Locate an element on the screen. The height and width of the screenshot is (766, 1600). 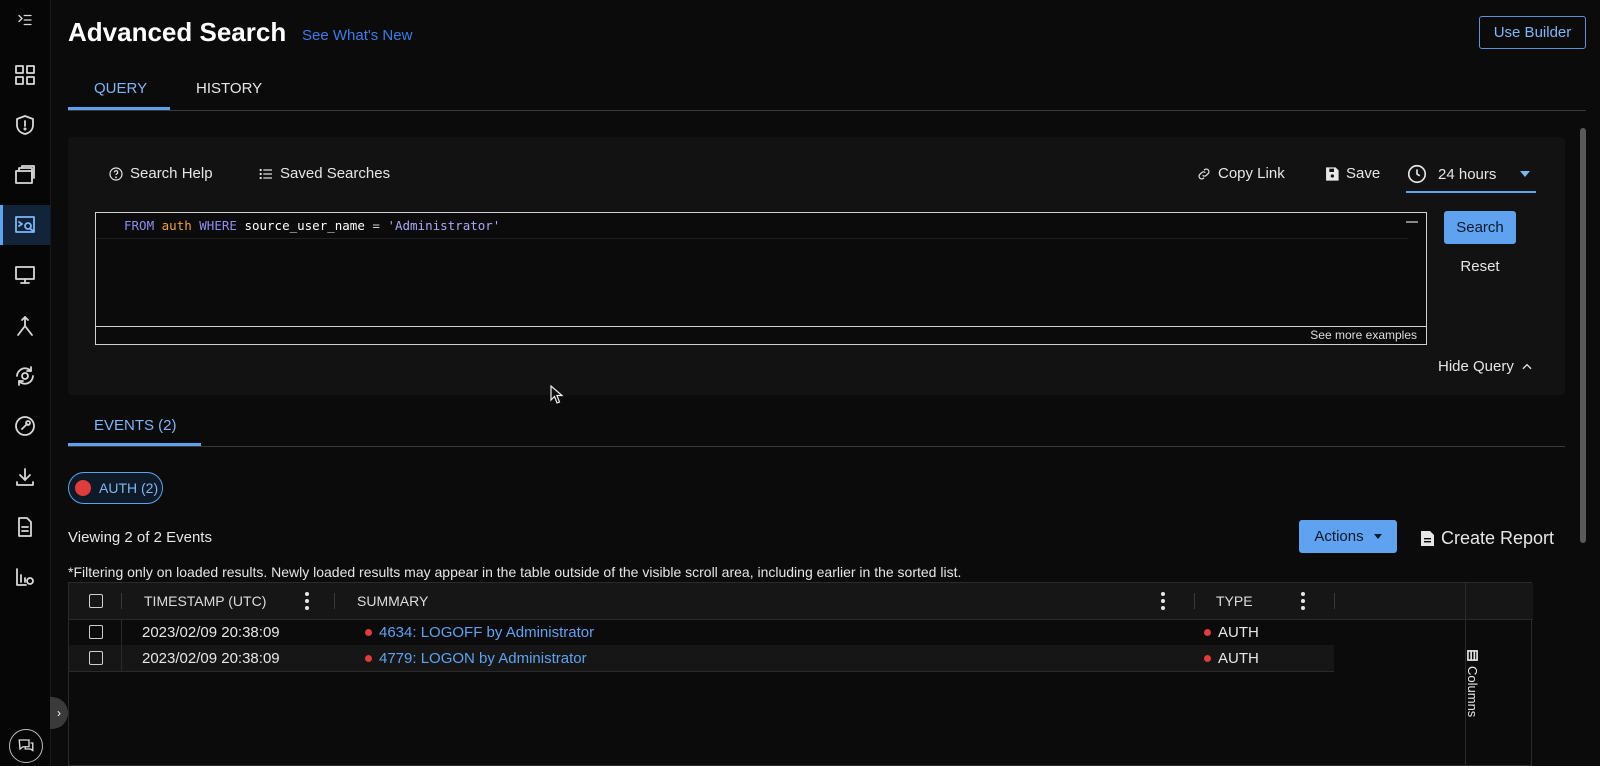
search-help-button: Search Help is located at coordinates (160, 173).